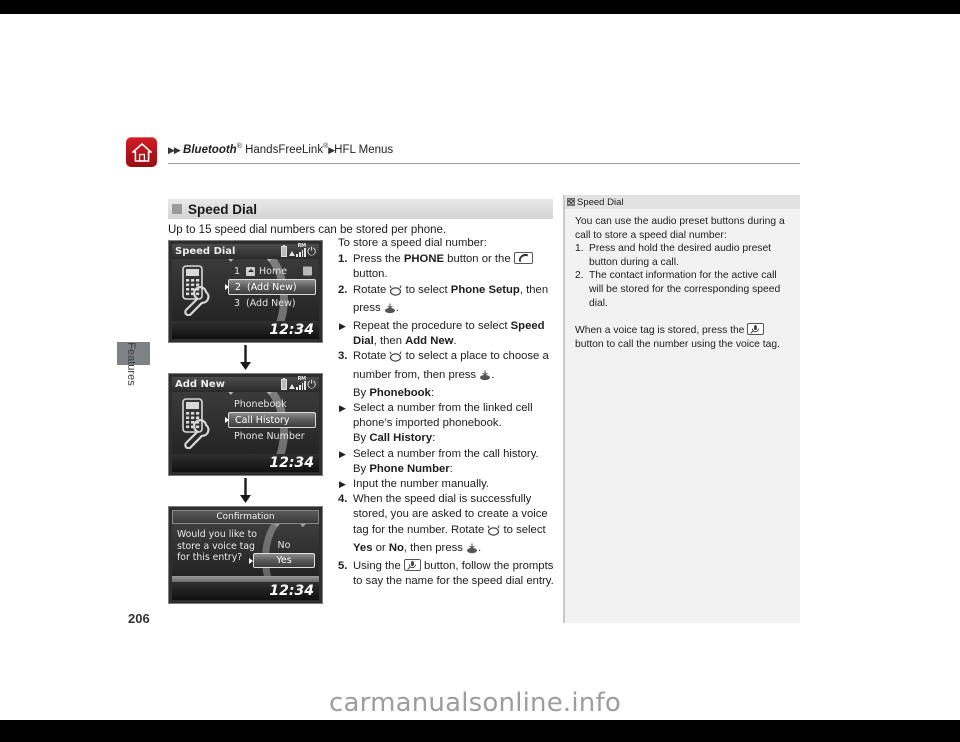 This screenshot has height=742, width=960. I want to click on step-1-number: 1., so click(343, 259).